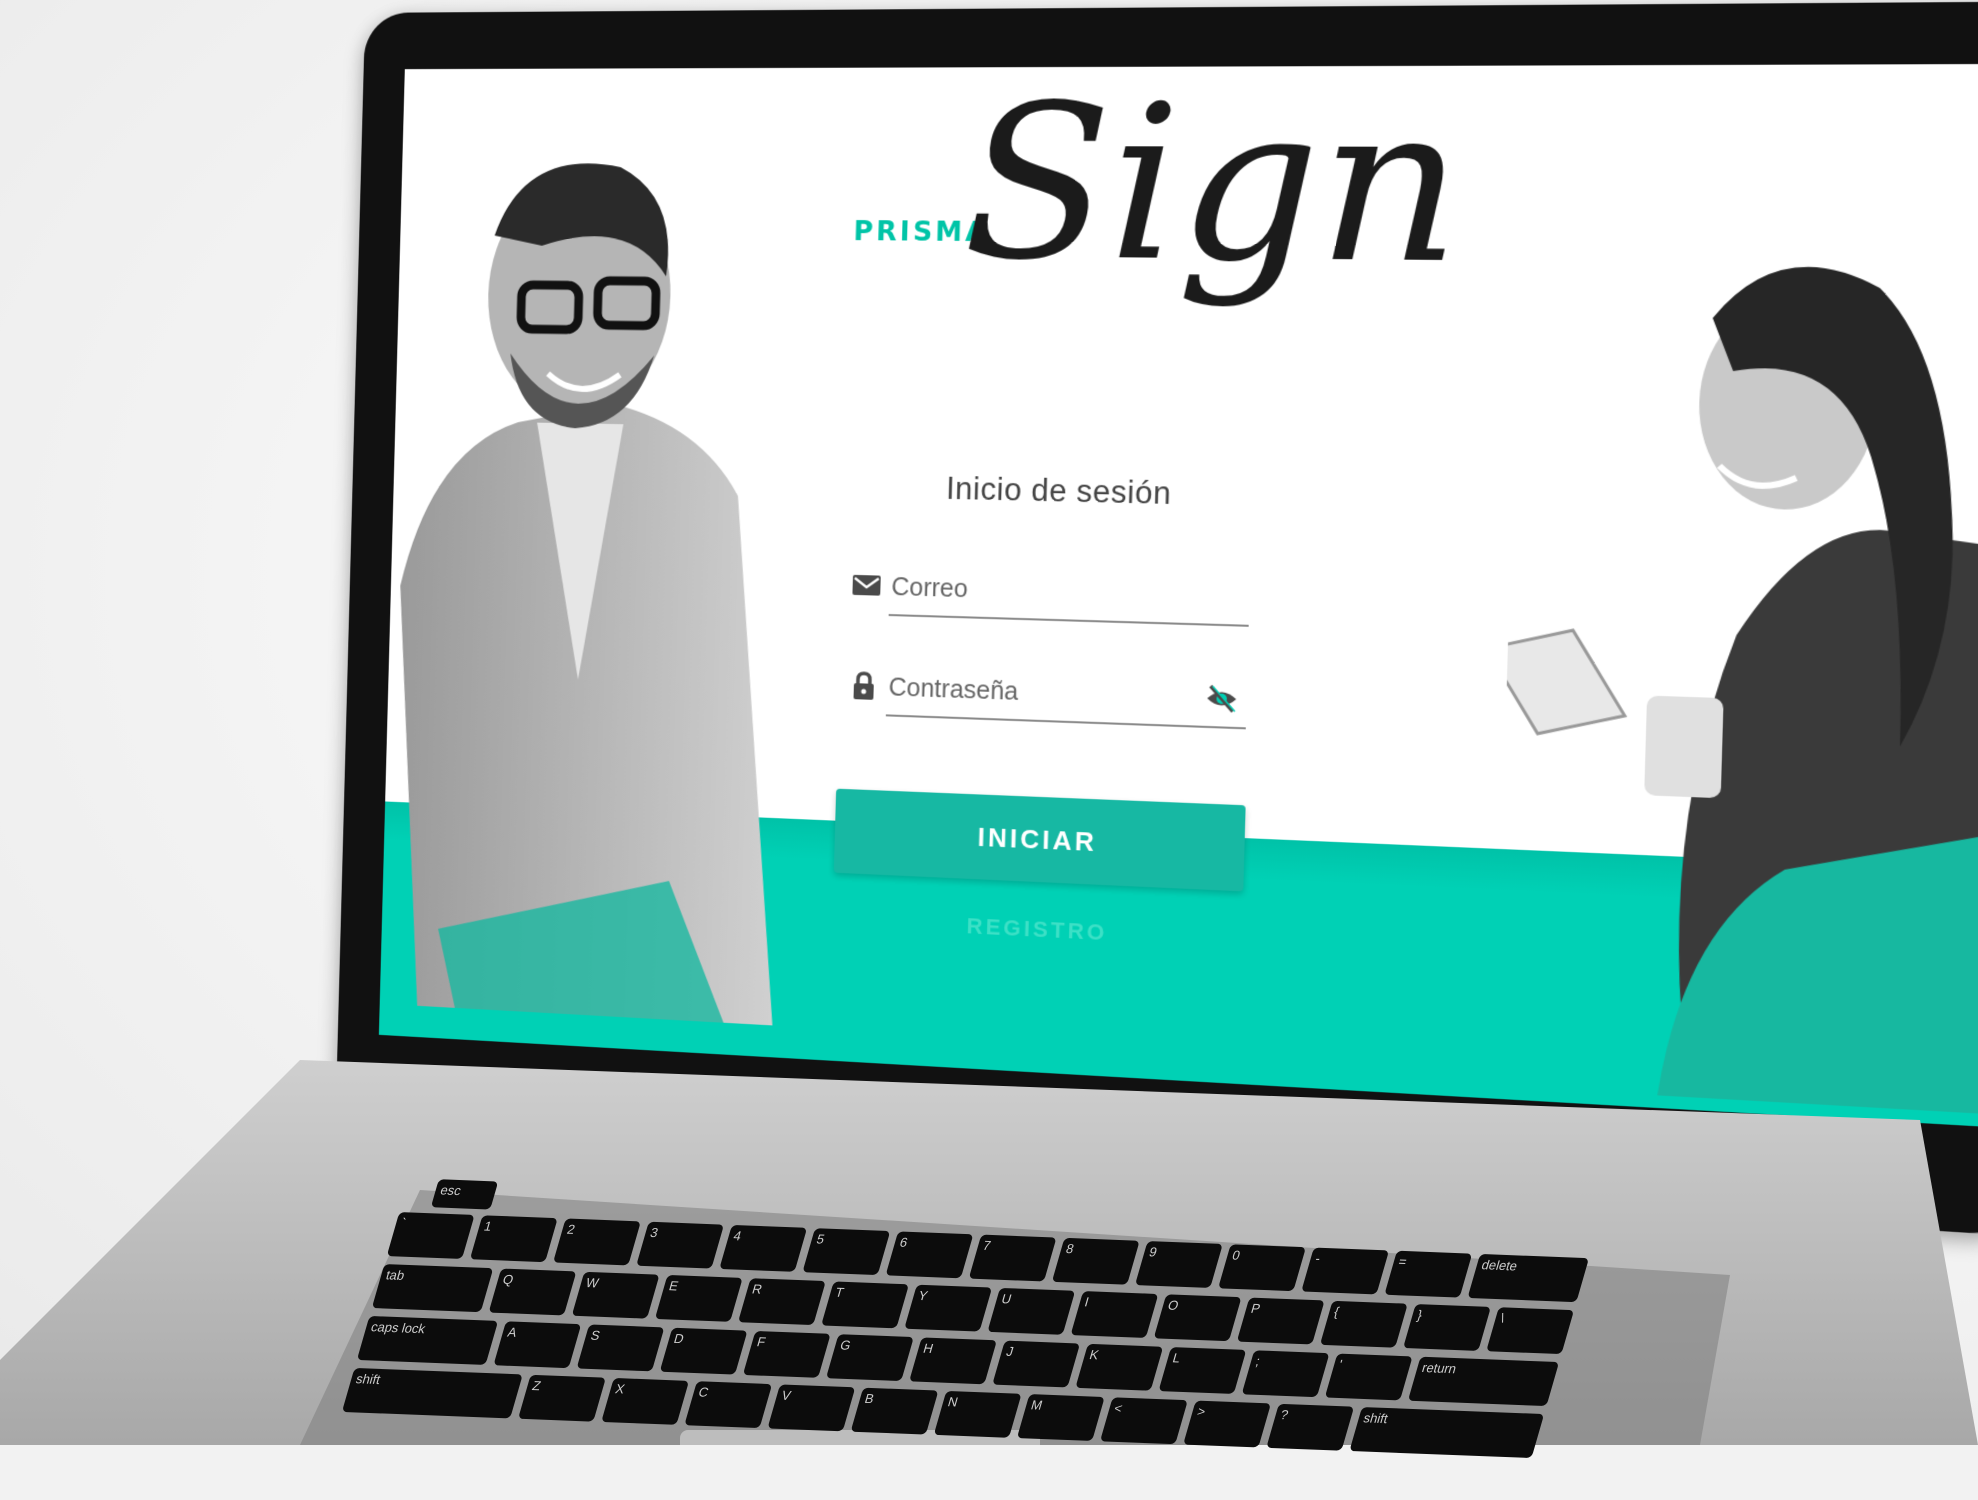  What do you see at coordinates (680, 1245) in the screenshot?
I see `key: 3` at bounding box center [680, 1245].